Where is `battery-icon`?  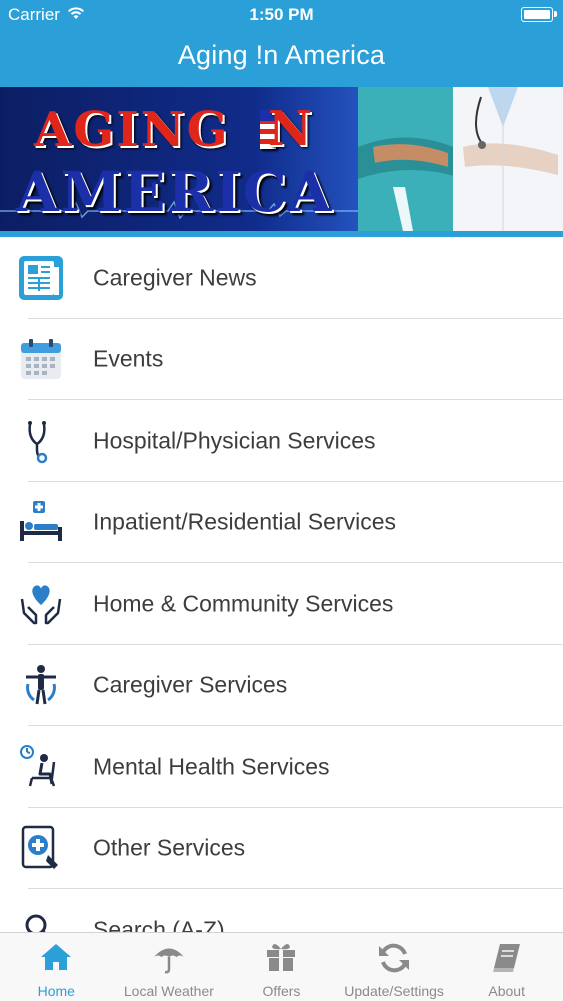 battery-icon is located at coordinates (539, 14).